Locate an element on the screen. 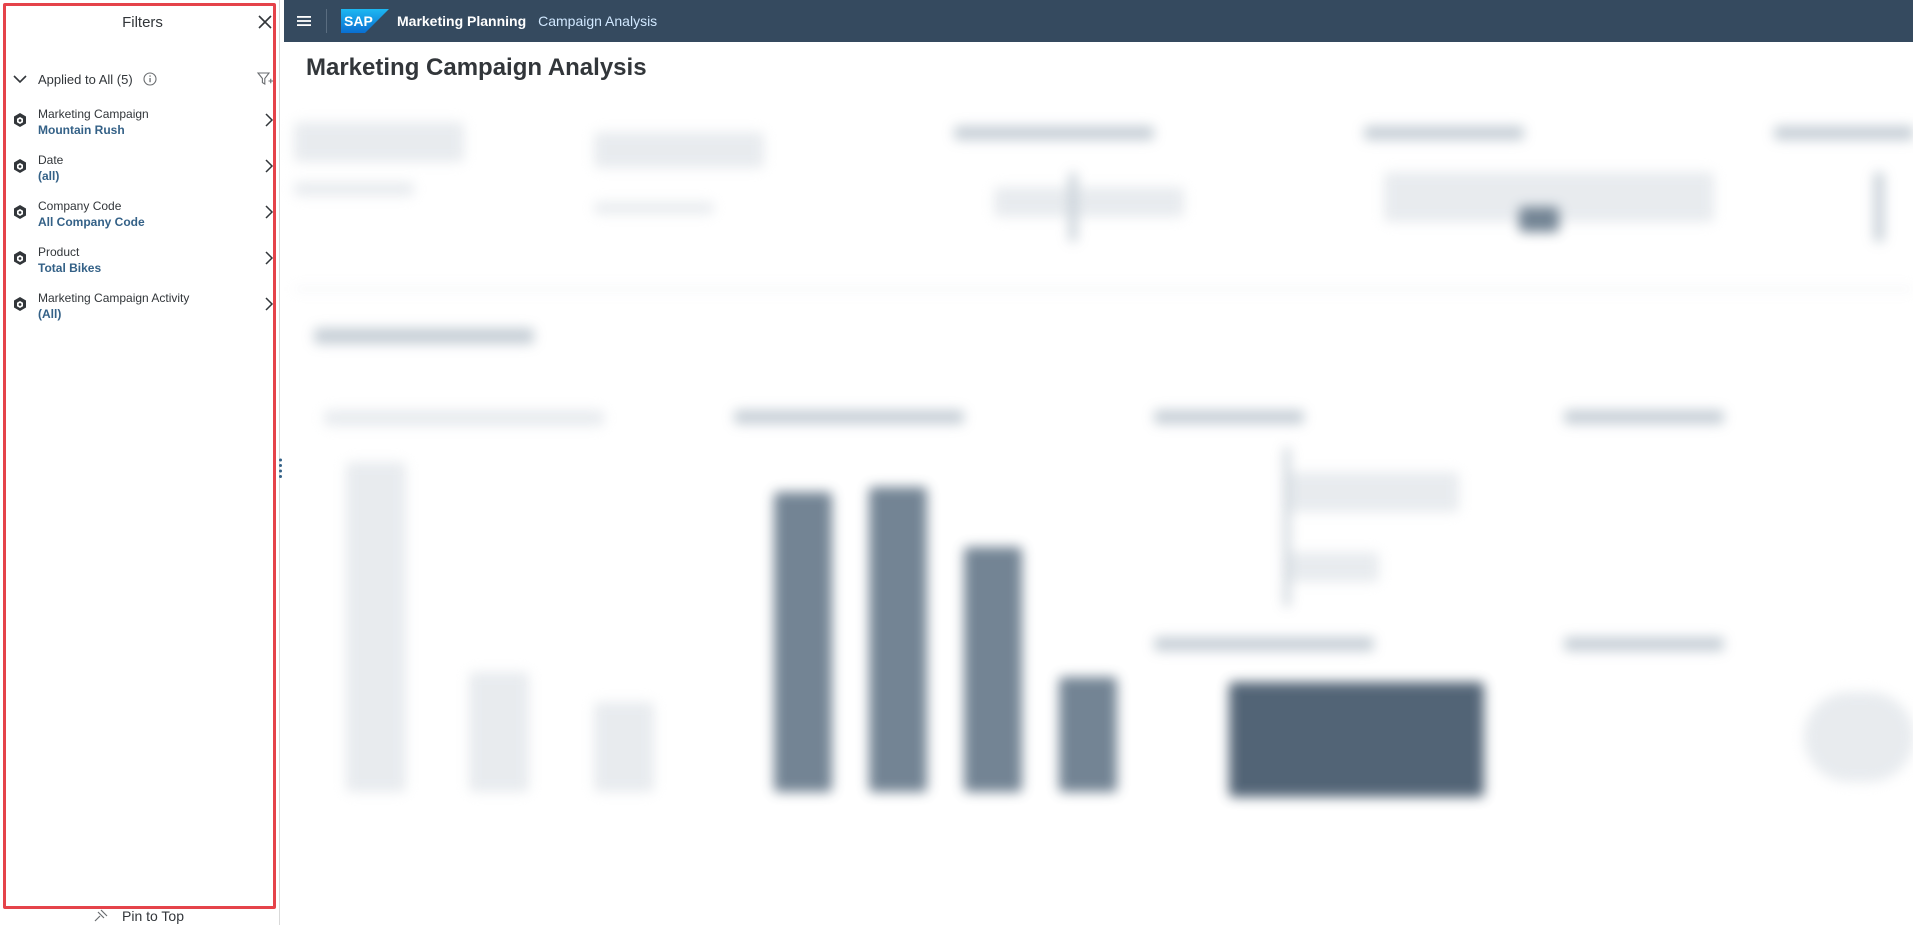 This screenshot has width=1913, height=929. filter-funnel-icon is located at coordinates (265, 79).